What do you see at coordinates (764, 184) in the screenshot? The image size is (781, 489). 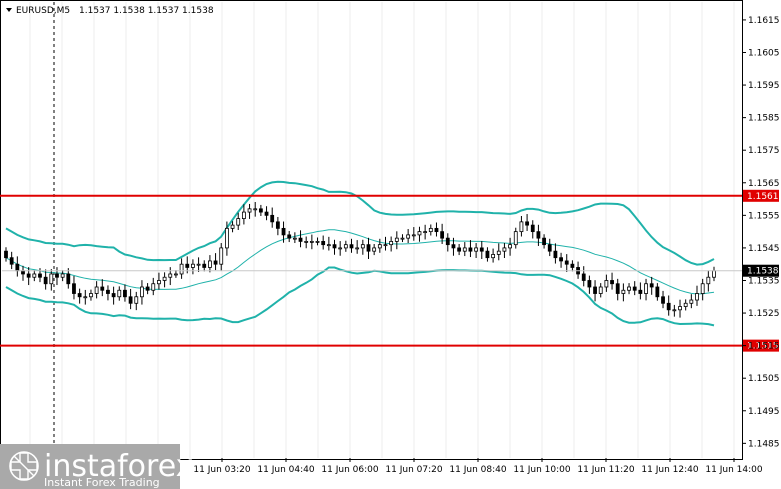 I see `y-tick-label: 1.1565` at bounding box center [764, 184].